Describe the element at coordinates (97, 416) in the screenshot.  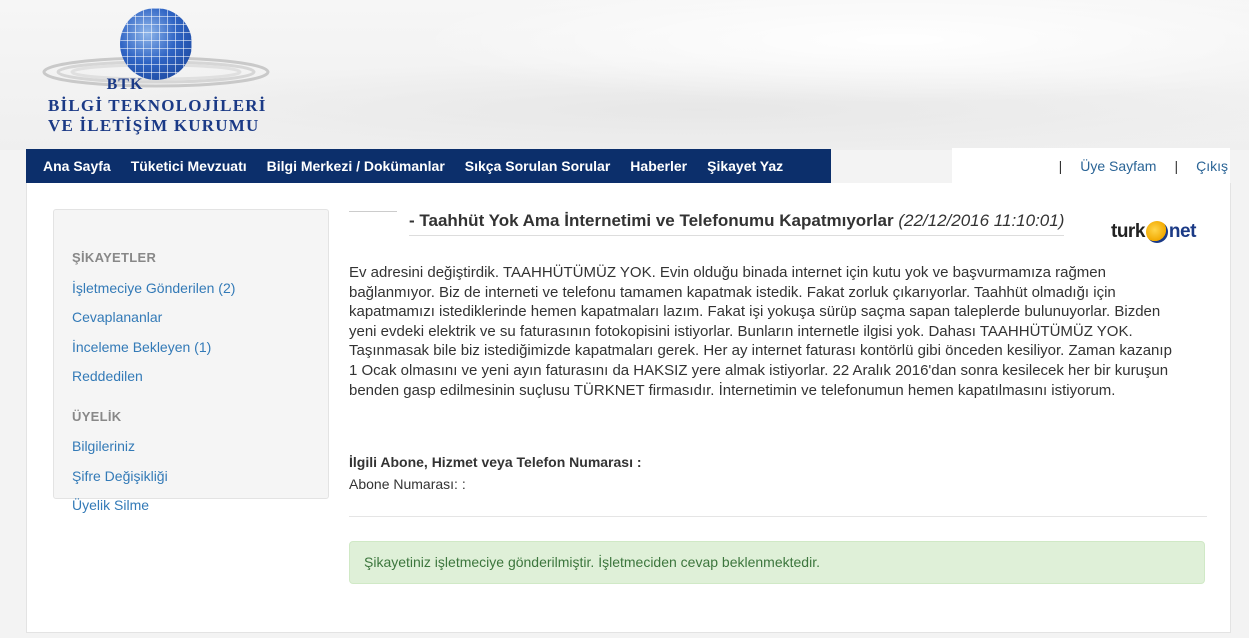
I see `membership-header: ÜYELİK` at that location.